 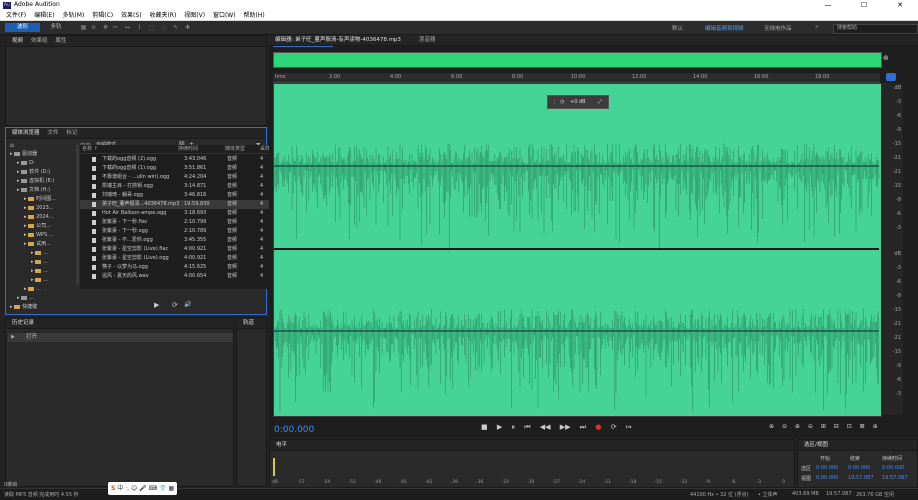 I want to click on tab-tracks: 轨道, so click(x=248, y=323).